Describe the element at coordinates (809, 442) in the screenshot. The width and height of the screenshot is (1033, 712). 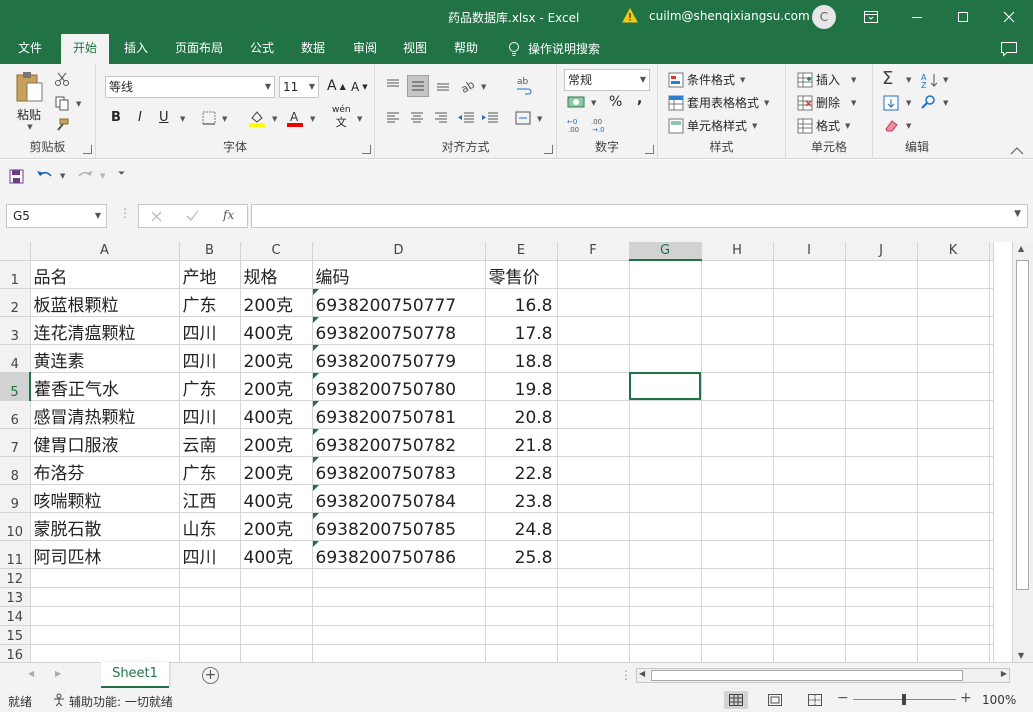
I see `cell-i7` at that location.